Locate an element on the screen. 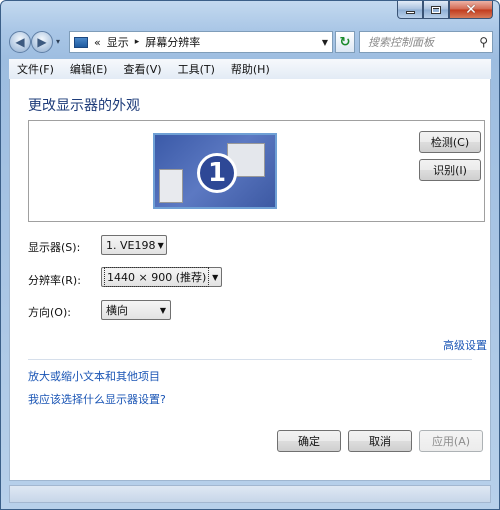 Image resolution: width=500 pixels, height=510 pixels. breadcrumb-item-resolution: 屏幕分辨率 is located at coordinates (172, 42).